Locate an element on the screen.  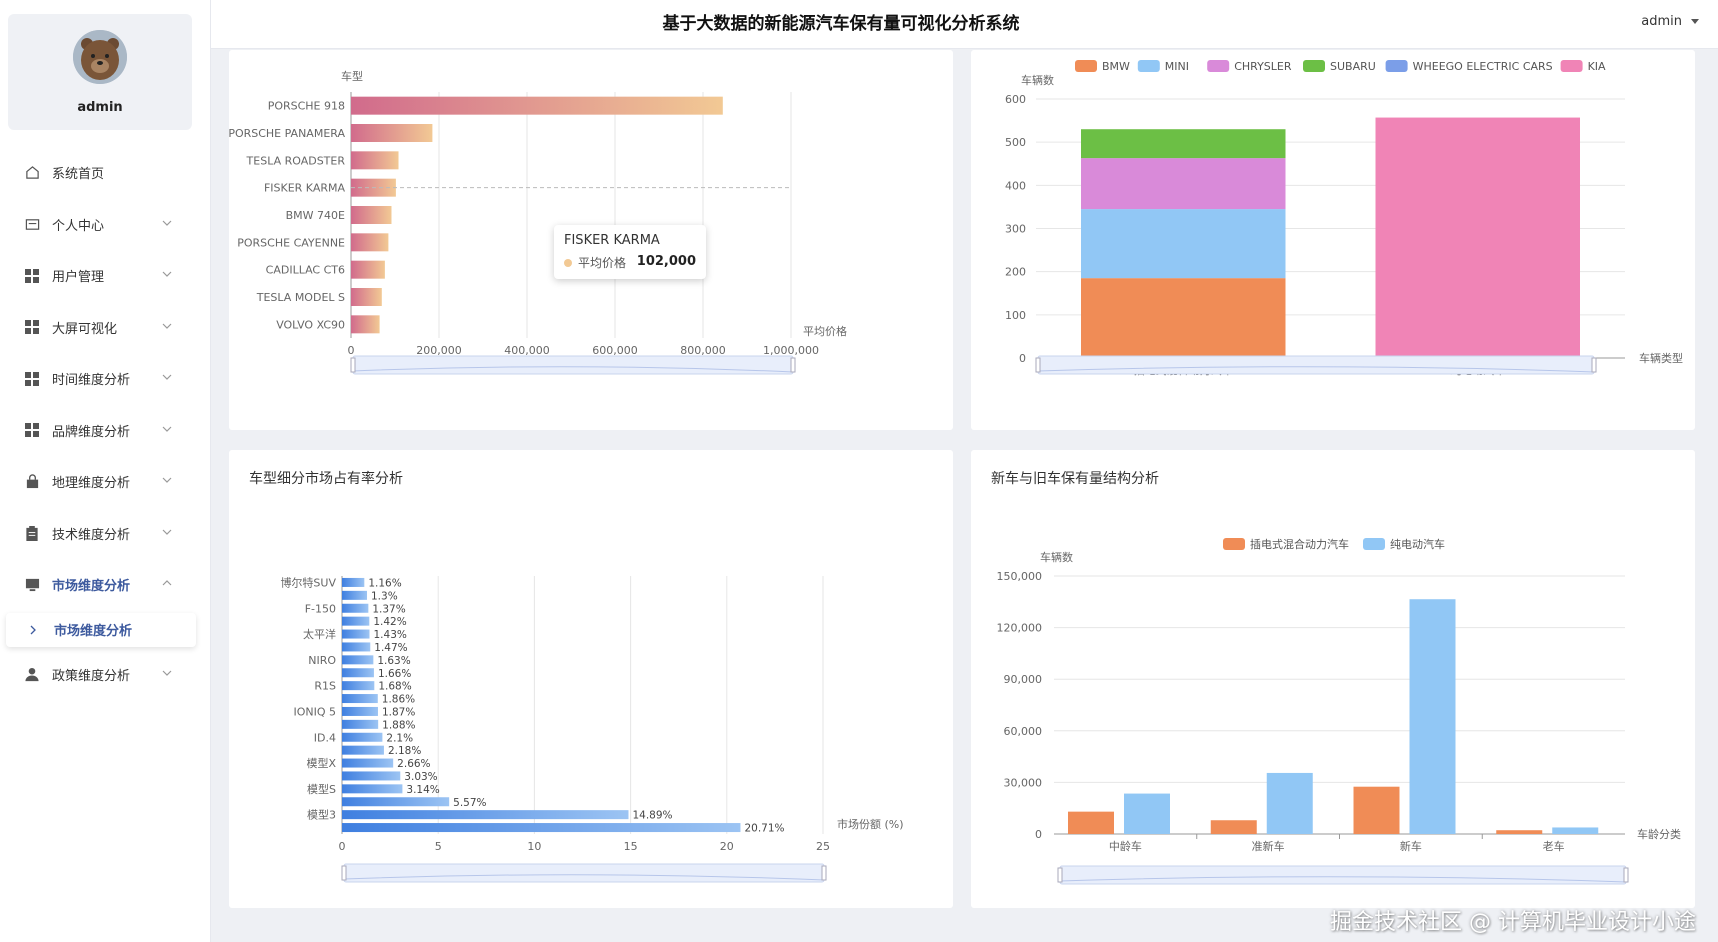
x-tick-label: 400,000 is located at coordinates (527, 350).